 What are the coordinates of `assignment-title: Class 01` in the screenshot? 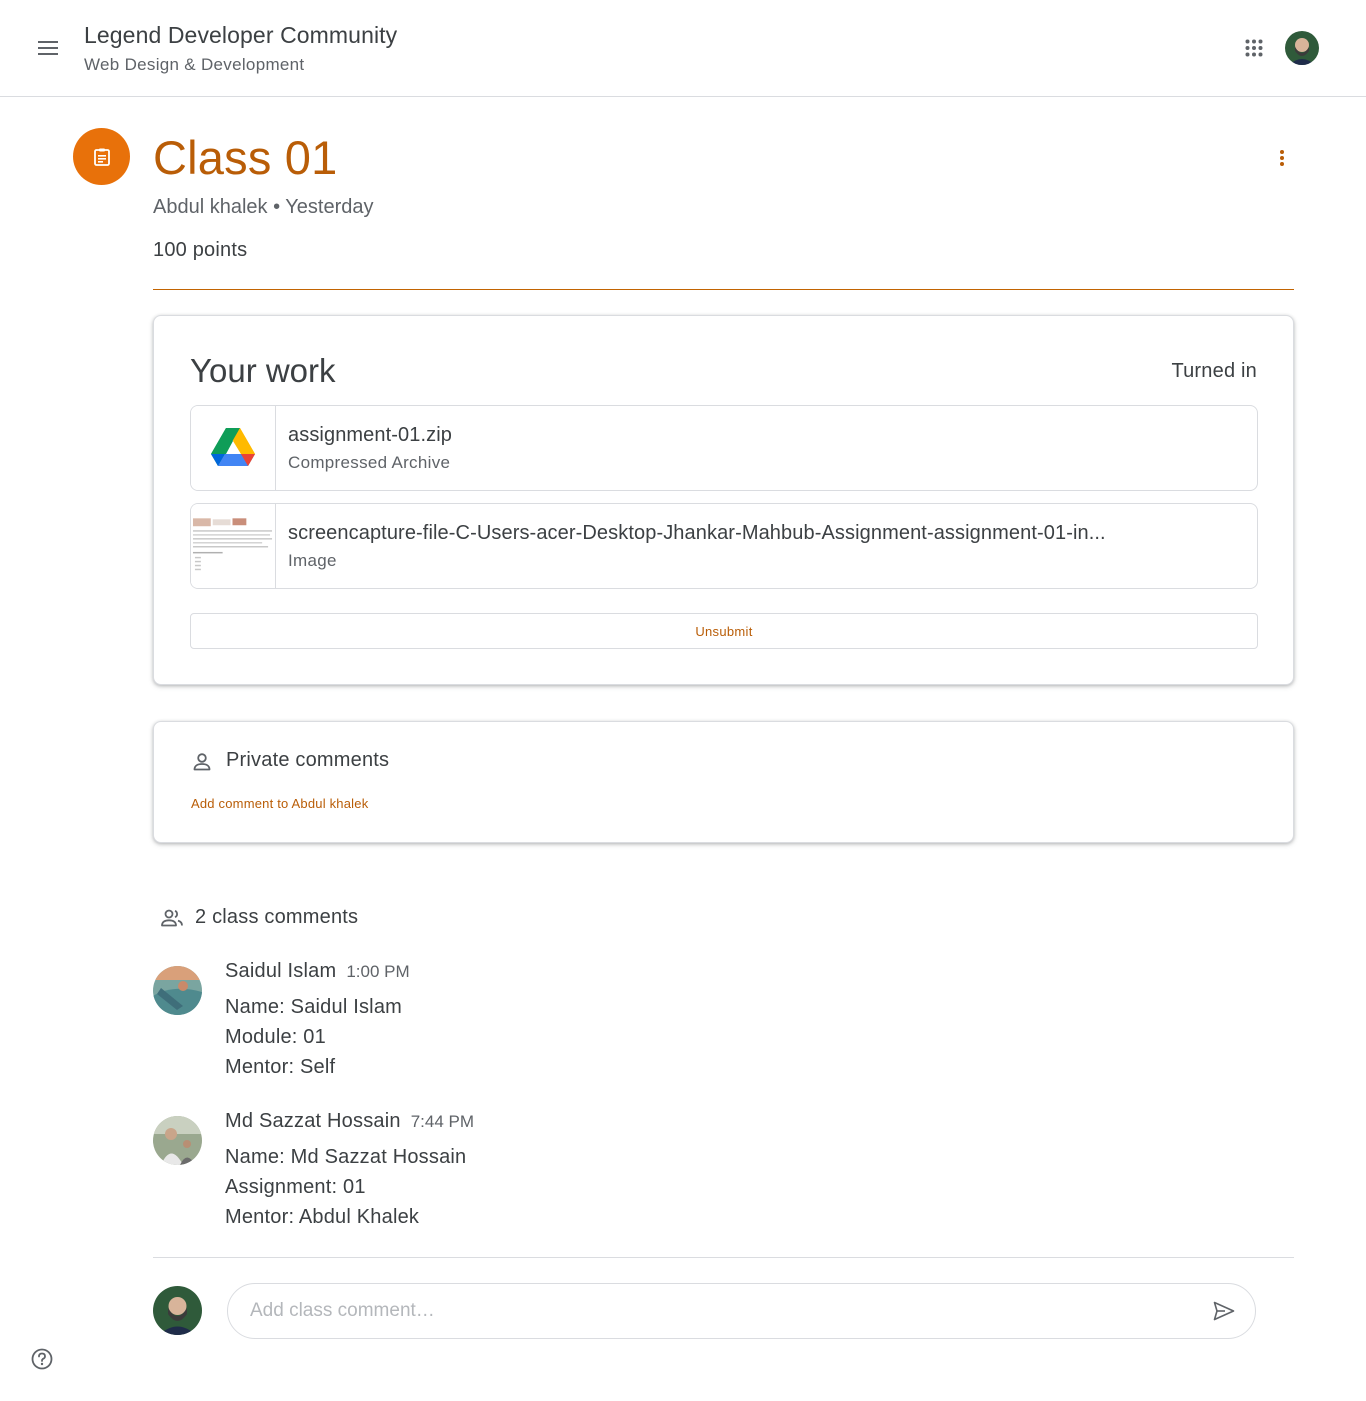 It's located at (245, 157).